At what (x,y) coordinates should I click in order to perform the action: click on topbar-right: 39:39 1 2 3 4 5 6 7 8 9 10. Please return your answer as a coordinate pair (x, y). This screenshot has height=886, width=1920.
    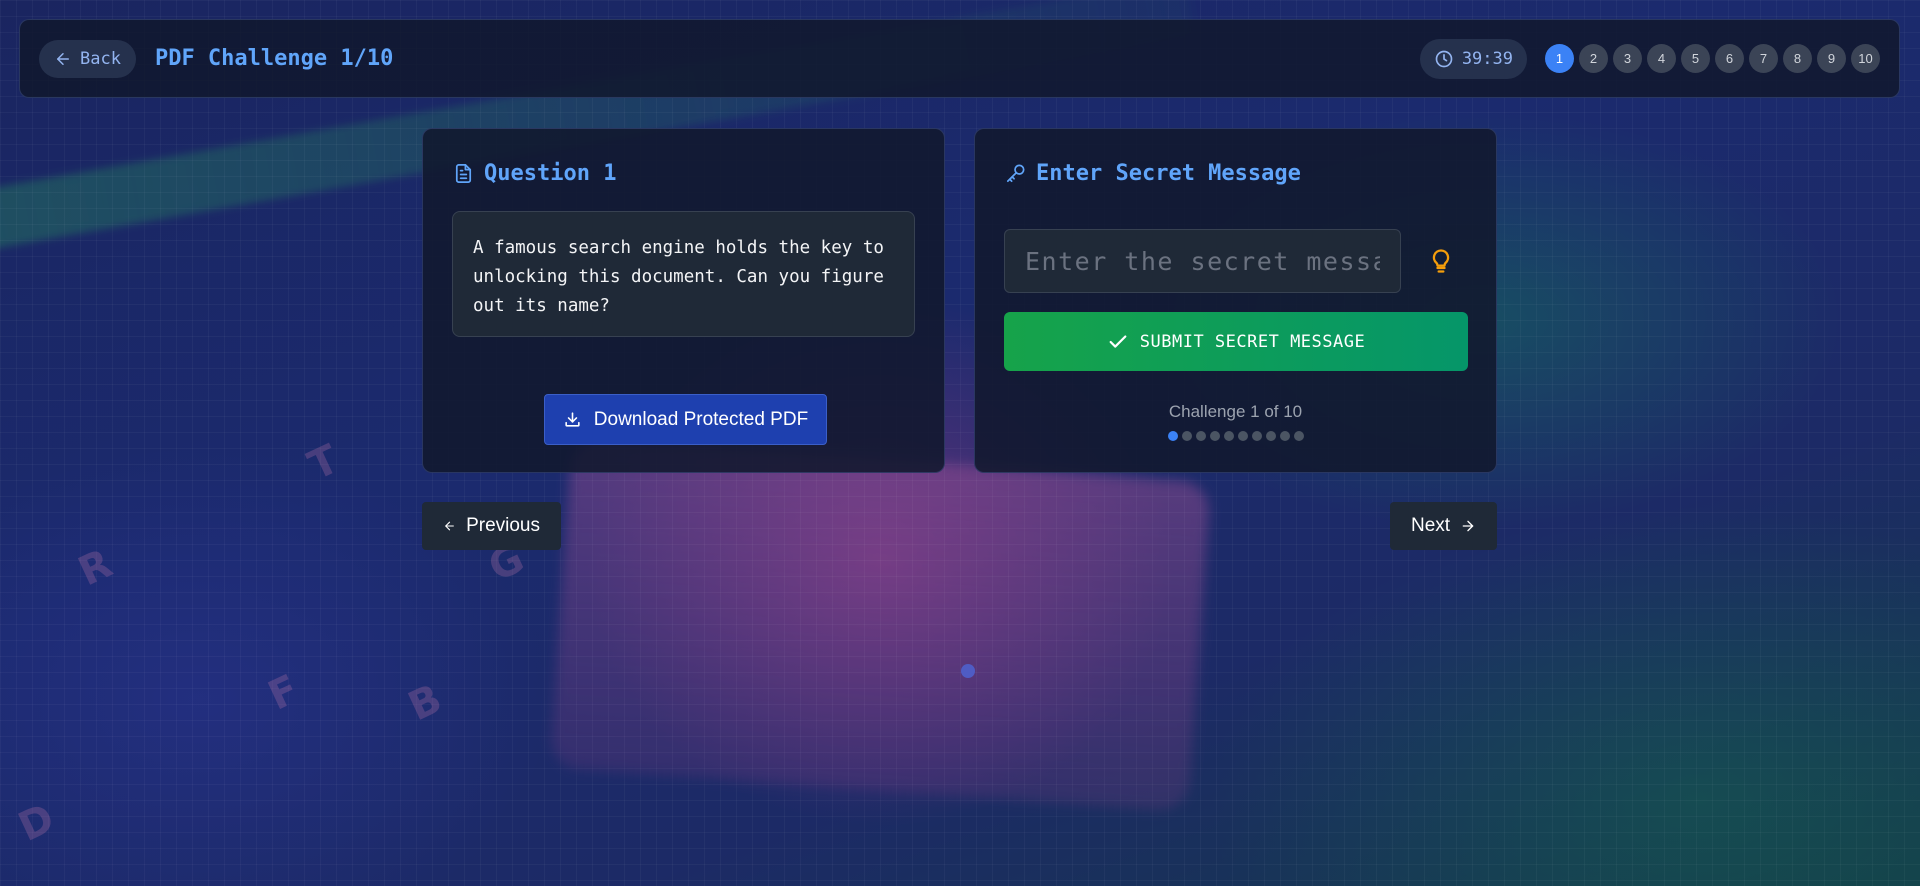
    Looking at the image, I should click on (1649, 58).